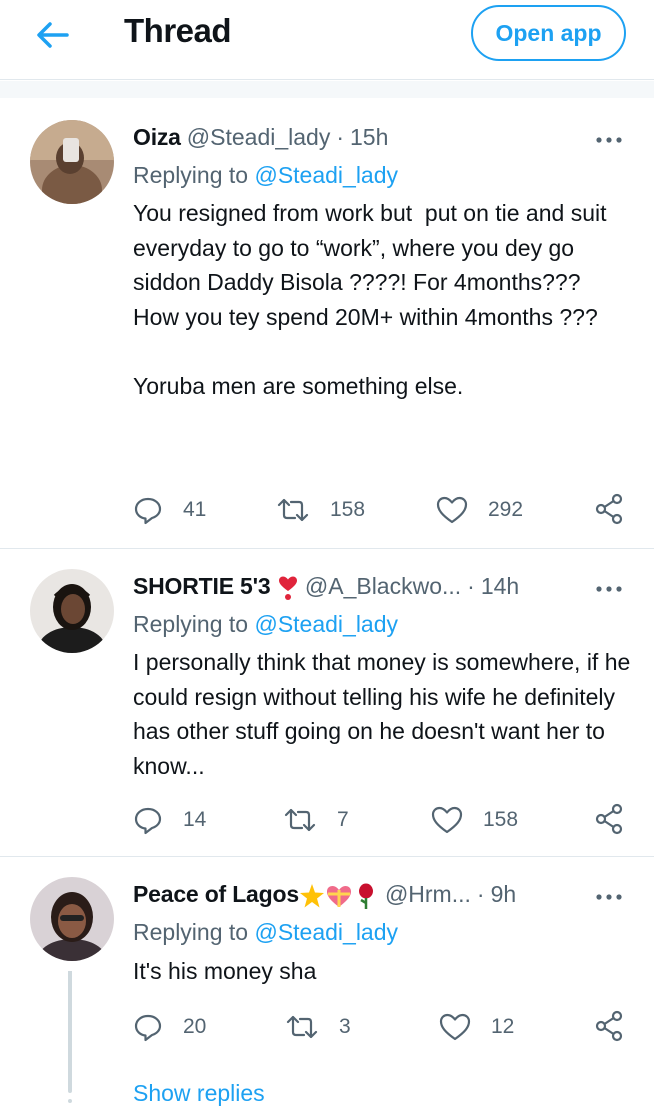  I want to click on display-name: Peace of Lagos, so click(216, 894).